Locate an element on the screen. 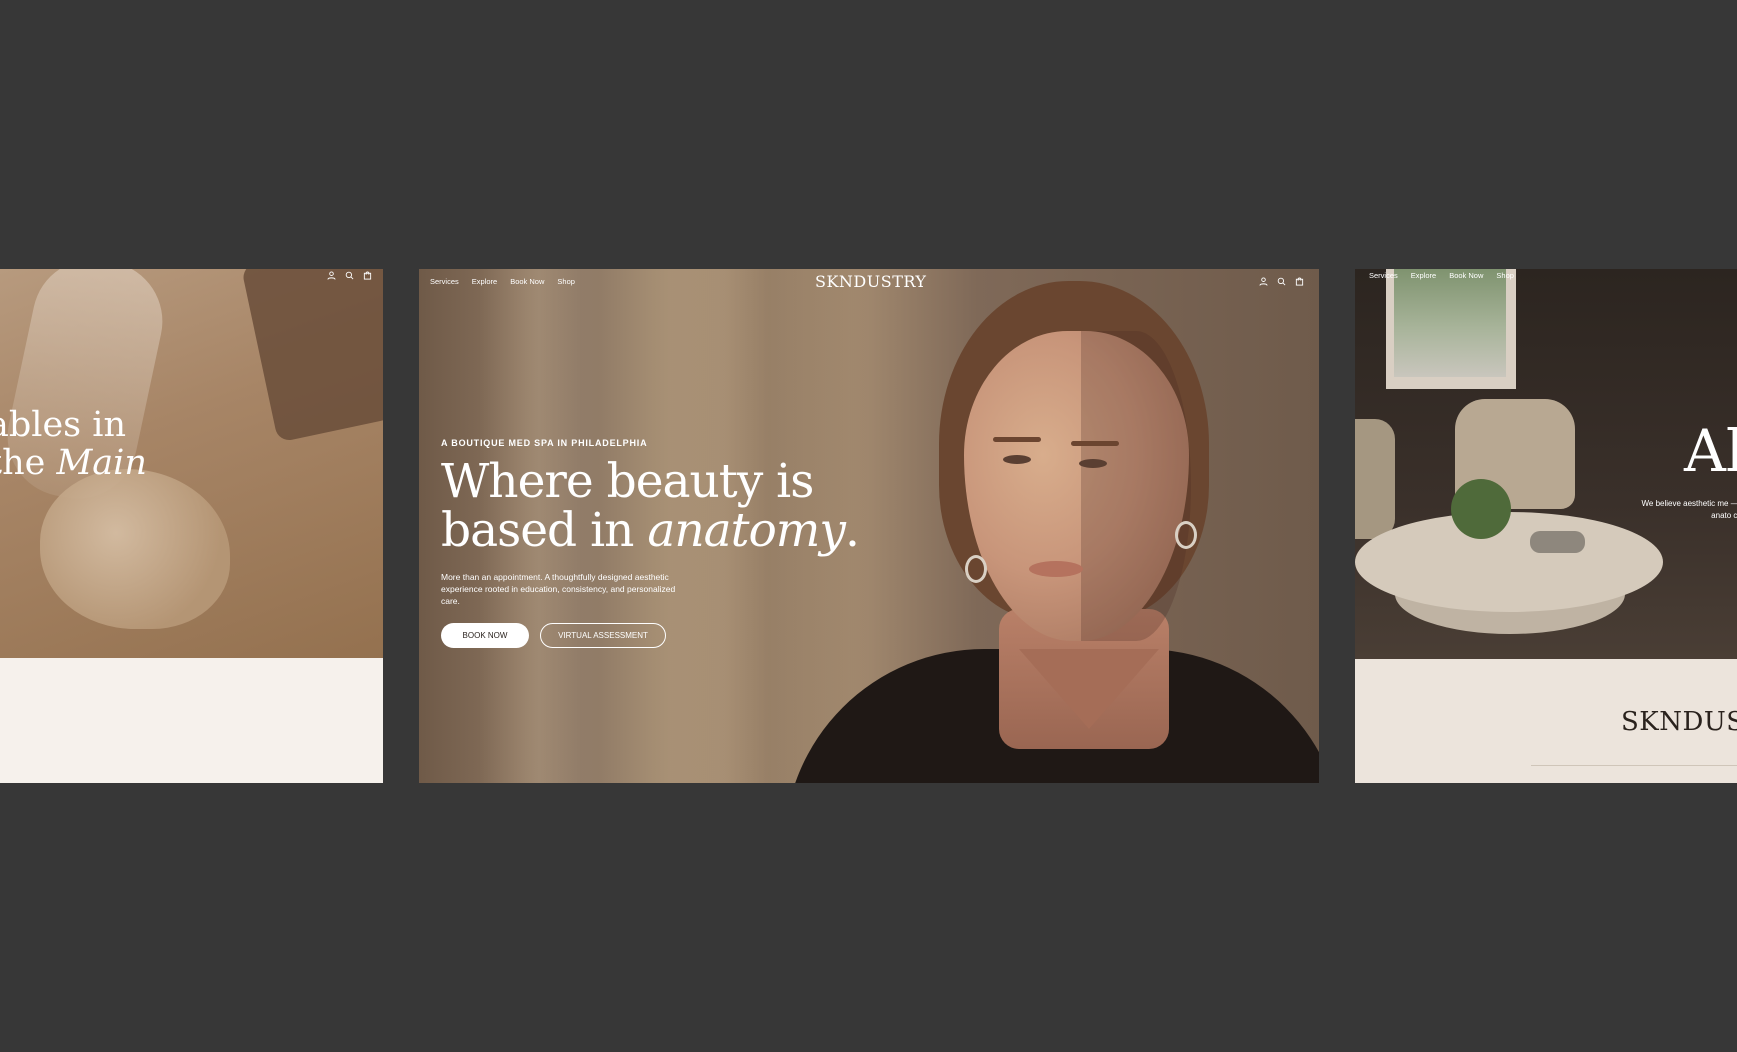 This screenshot has height=1052, width=1737. serum-drip is located at coordinates (135, 549).